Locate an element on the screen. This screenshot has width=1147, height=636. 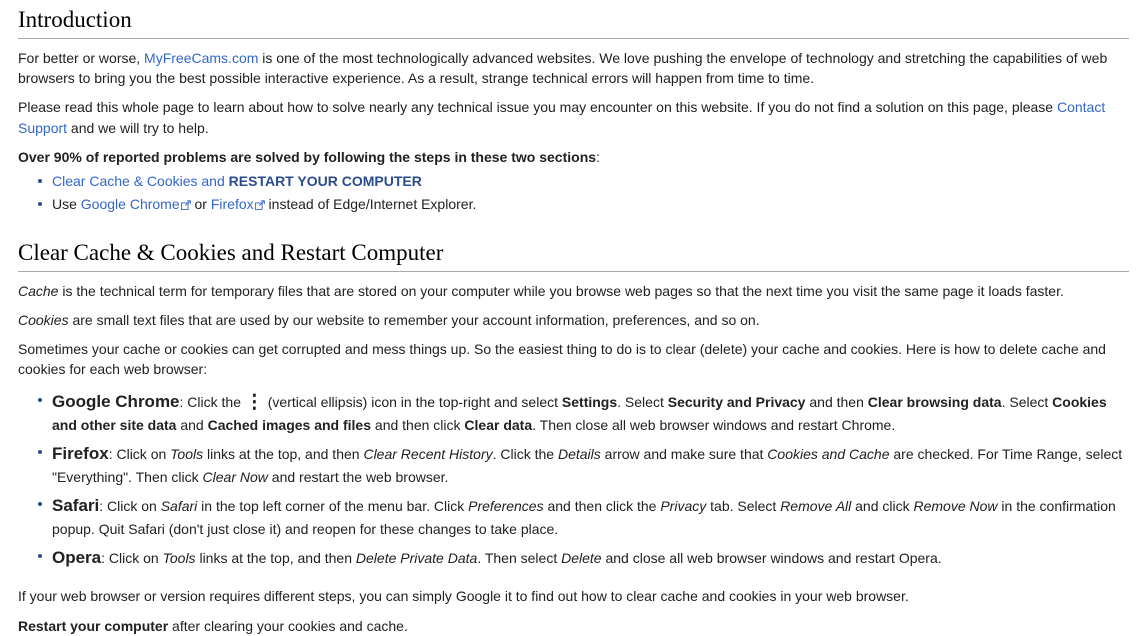
myfreecams-link: MyFreeCams.com is located at coordinates (201, 58).